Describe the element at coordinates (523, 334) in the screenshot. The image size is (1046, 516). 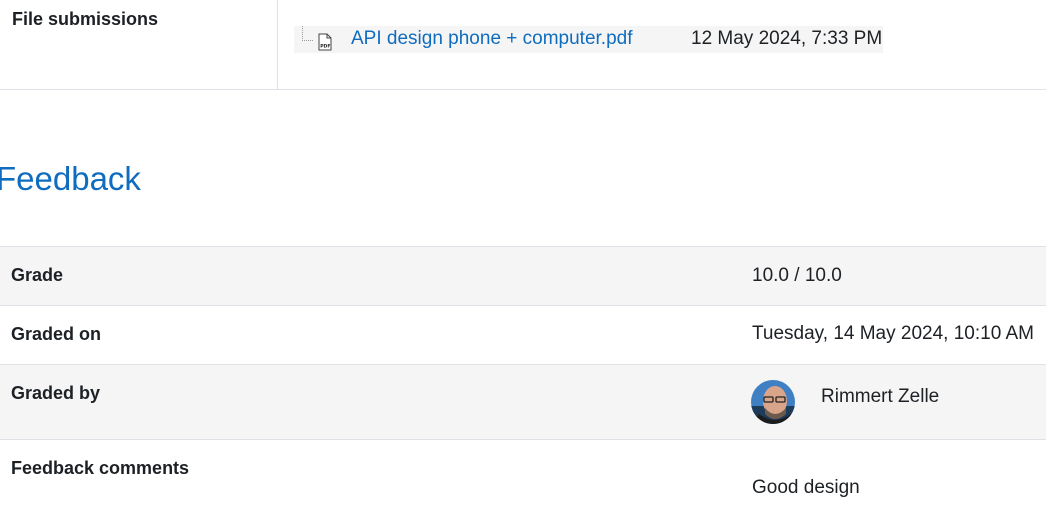
I see `graded-on-row: Graded on Tuesday, 14 May 2024, 10:10 AM` at that location.